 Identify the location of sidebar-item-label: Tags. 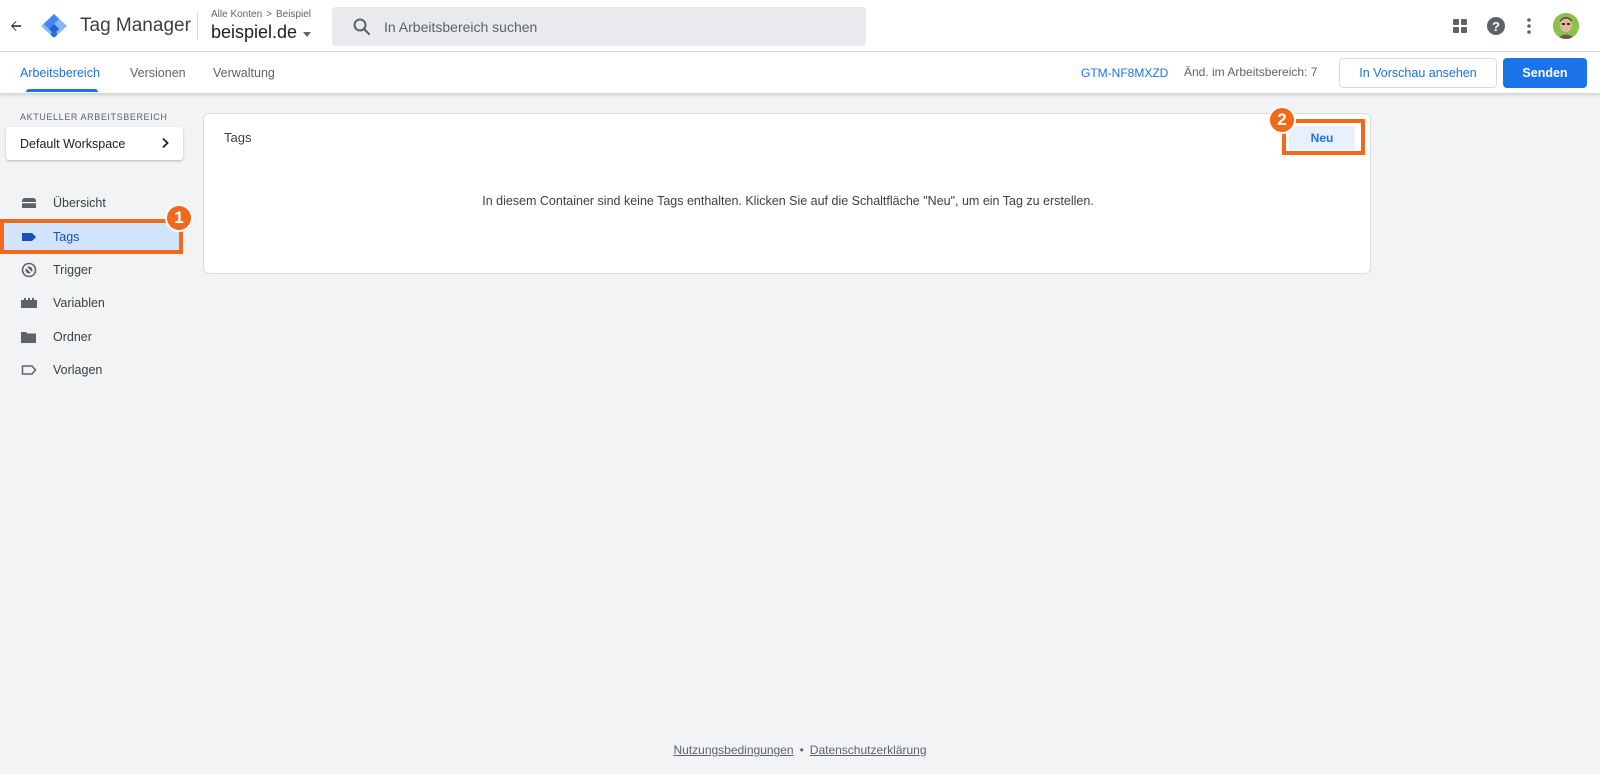
(66, 237).